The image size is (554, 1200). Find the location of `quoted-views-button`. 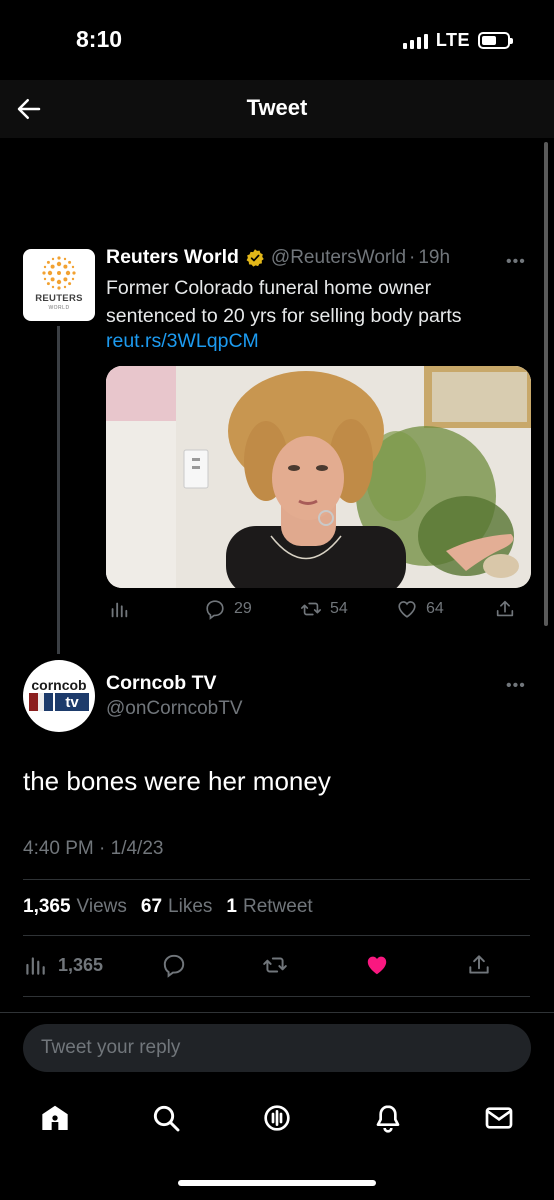

quoted-views-button is located at coordinates (119, 609).